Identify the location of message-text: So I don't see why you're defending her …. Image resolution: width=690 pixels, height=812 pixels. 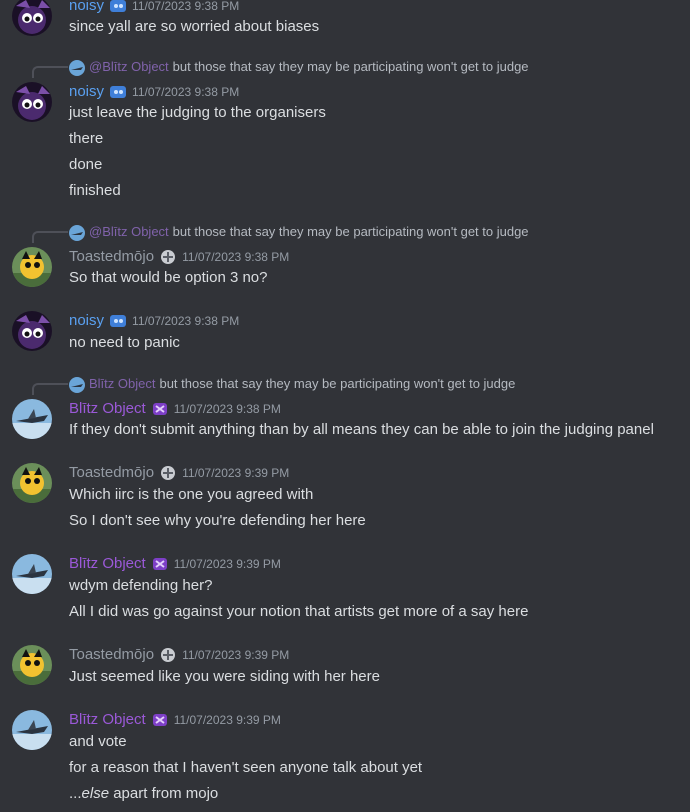
(217, 520).